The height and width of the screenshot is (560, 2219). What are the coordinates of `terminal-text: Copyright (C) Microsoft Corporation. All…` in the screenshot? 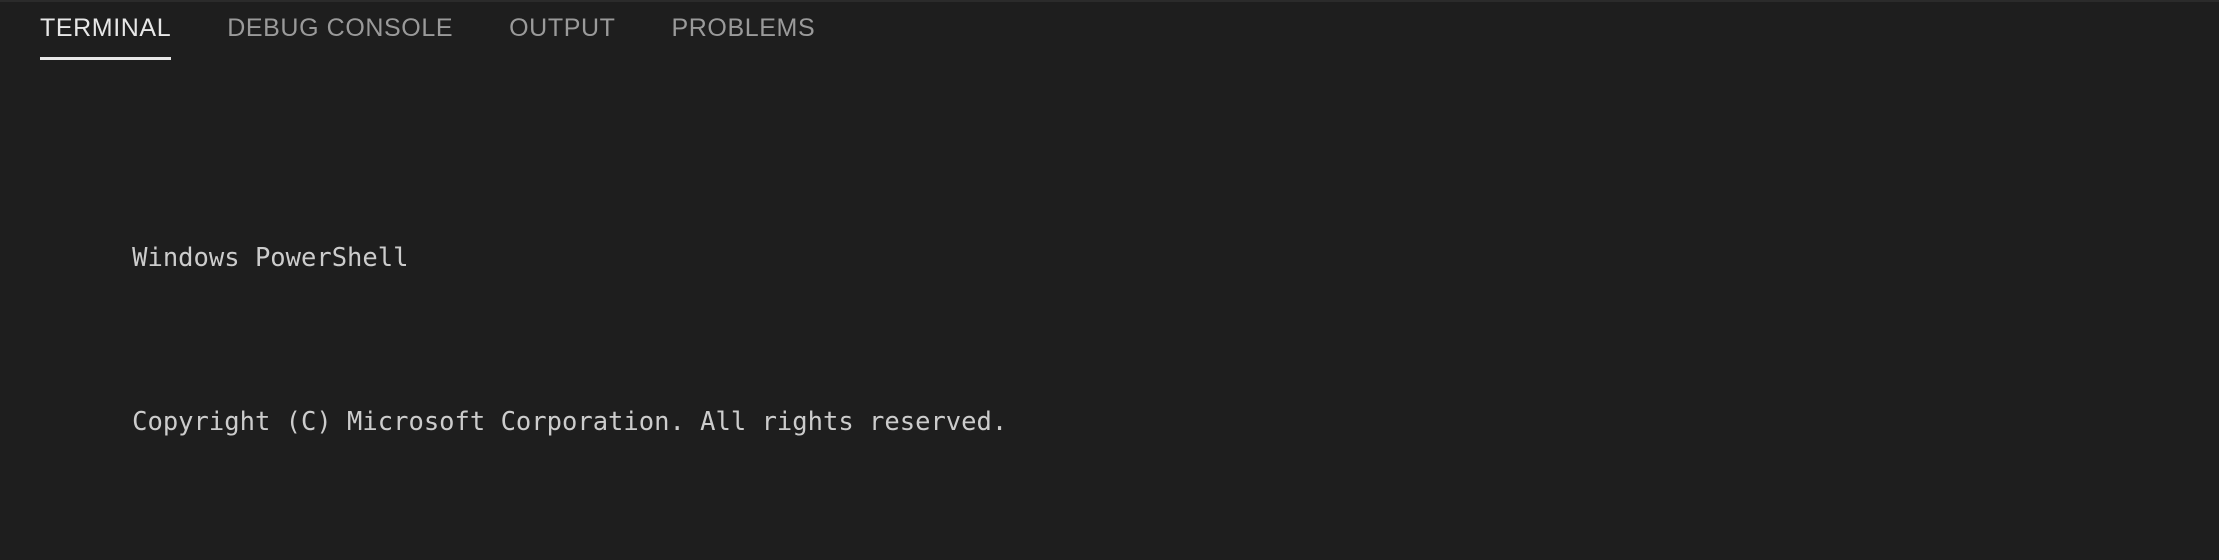 It's located at (570, 422).